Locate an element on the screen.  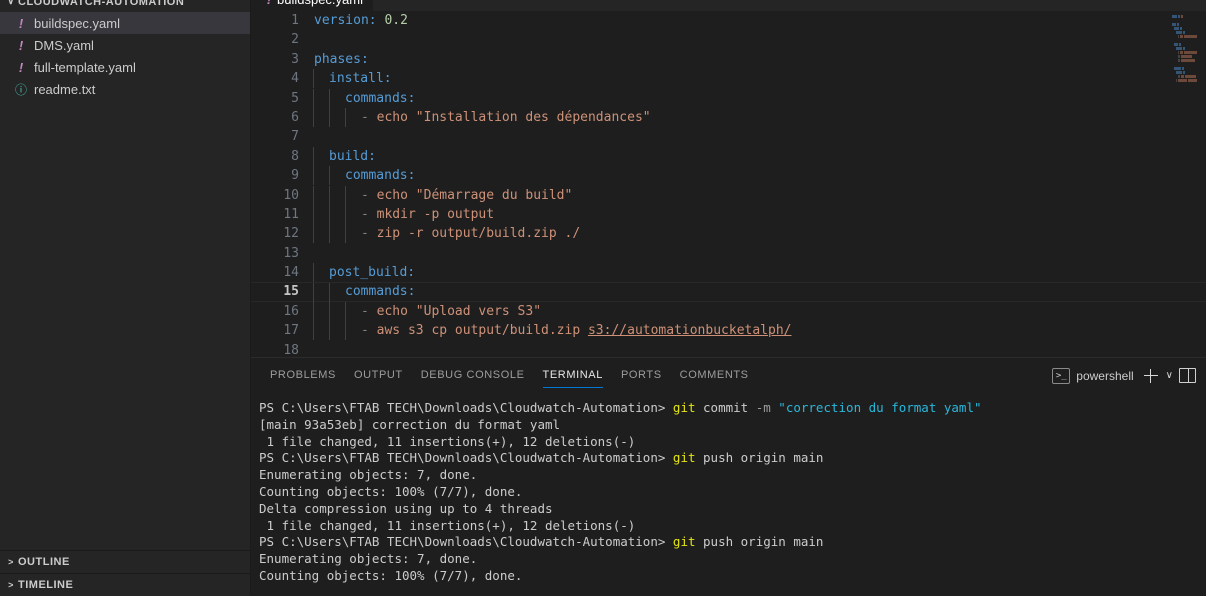
code-line: 9 commands: is located at coordinates (728, 176).